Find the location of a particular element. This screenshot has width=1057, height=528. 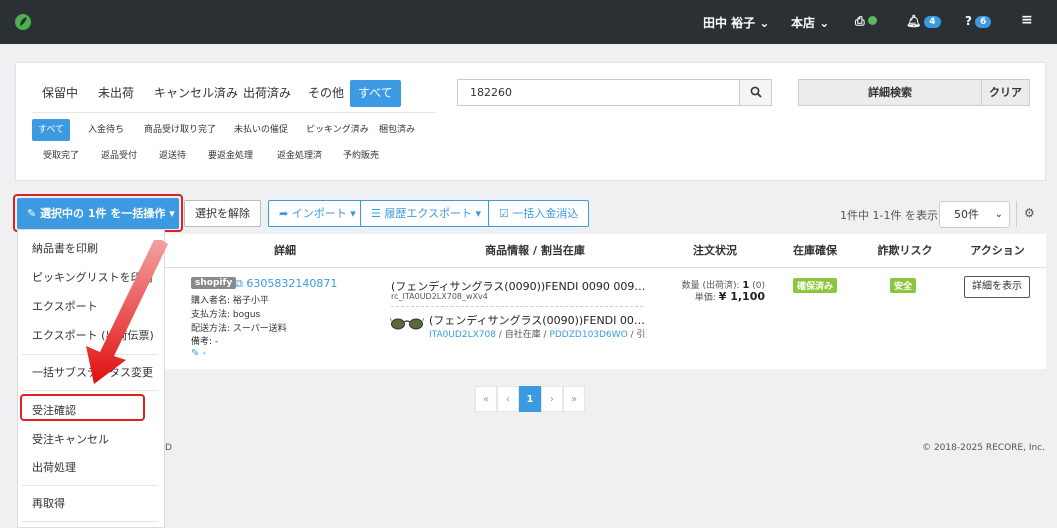

subtab-packed: 梱包済み is located at coordinates (397, 130).